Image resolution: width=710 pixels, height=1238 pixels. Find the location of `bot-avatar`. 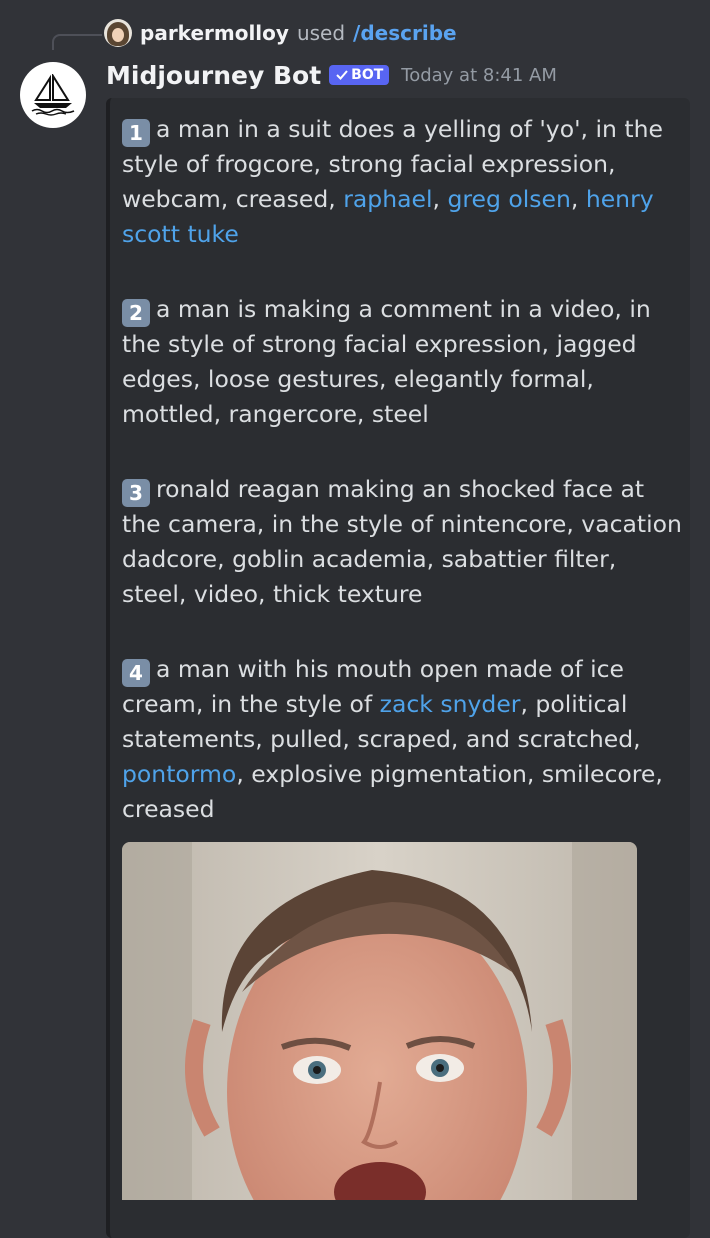

bot-avatar is located at coordinates (53, 95).